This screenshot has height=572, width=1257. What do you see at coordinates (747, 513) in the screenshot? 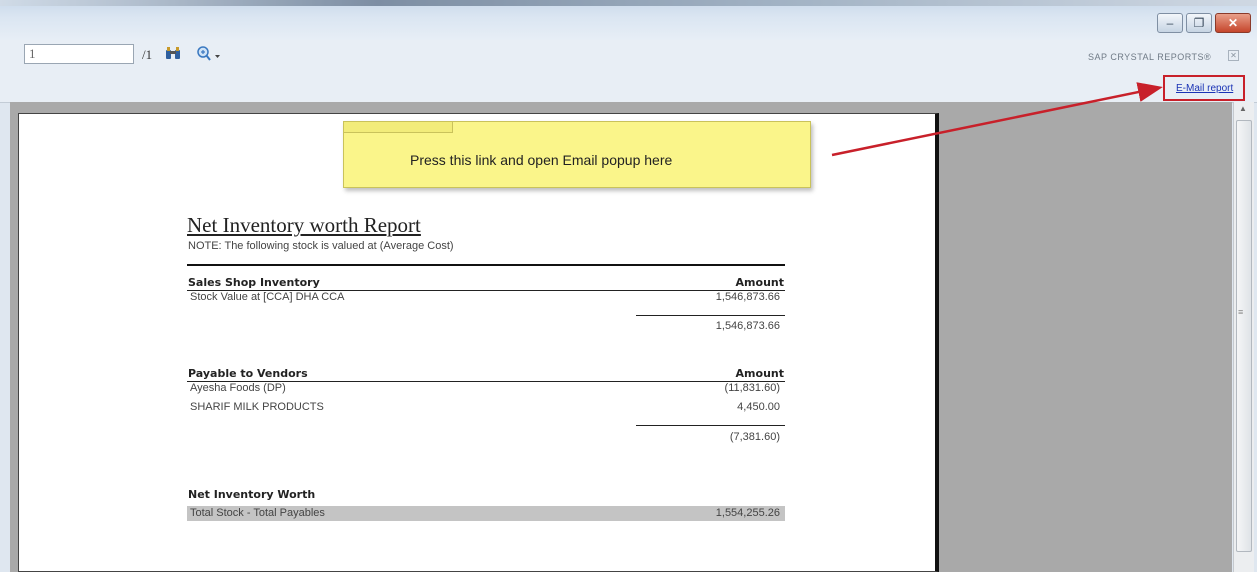
I see `net-total-amount: 1,554,255.26` at bounding box center [747, 513].